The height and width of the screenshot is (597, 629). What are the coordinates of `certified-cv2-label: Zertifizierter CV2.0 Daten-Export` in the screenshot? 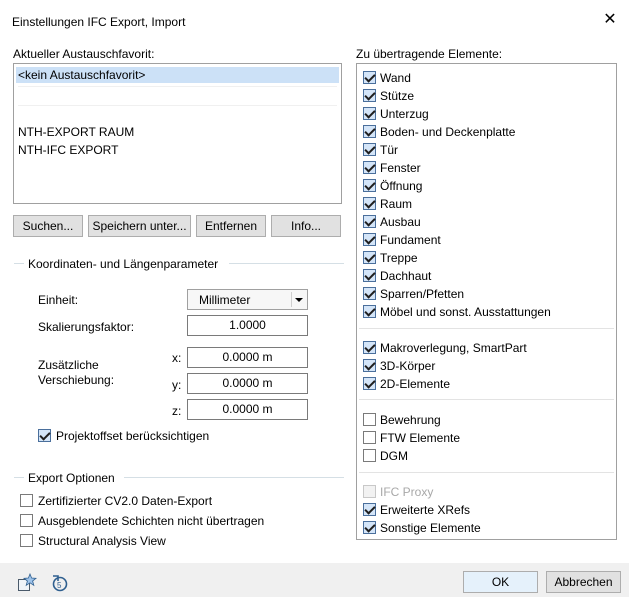 It's located at (125, 501).